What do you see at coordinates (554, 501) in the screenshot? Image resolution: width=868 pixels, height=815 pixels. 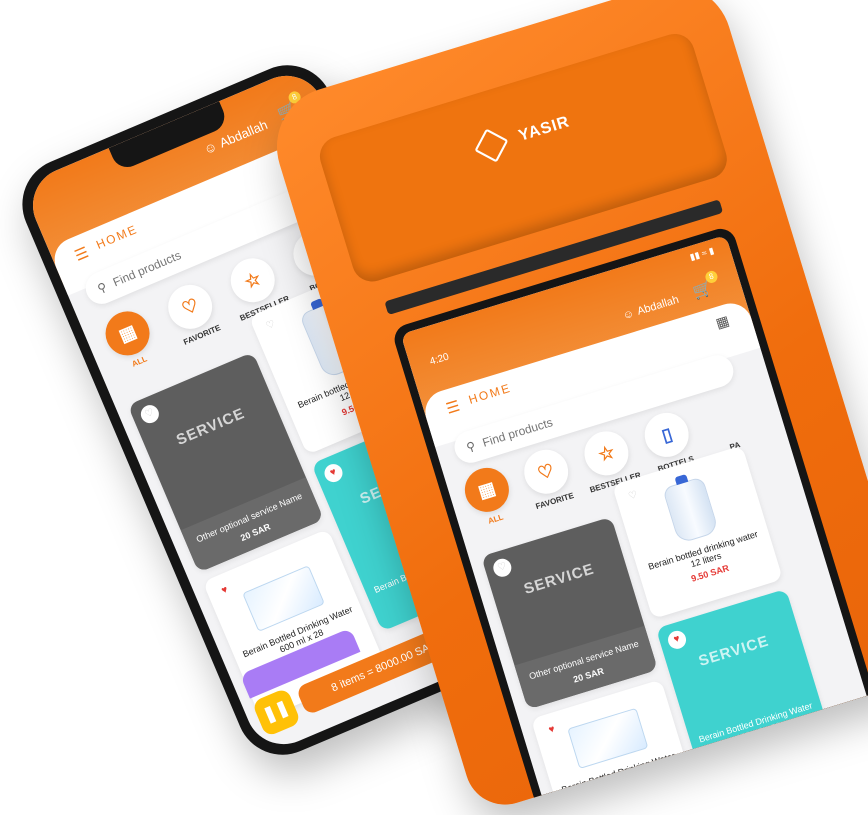 I see `category-label: FAVORITE` at bounding box center [554, 501].